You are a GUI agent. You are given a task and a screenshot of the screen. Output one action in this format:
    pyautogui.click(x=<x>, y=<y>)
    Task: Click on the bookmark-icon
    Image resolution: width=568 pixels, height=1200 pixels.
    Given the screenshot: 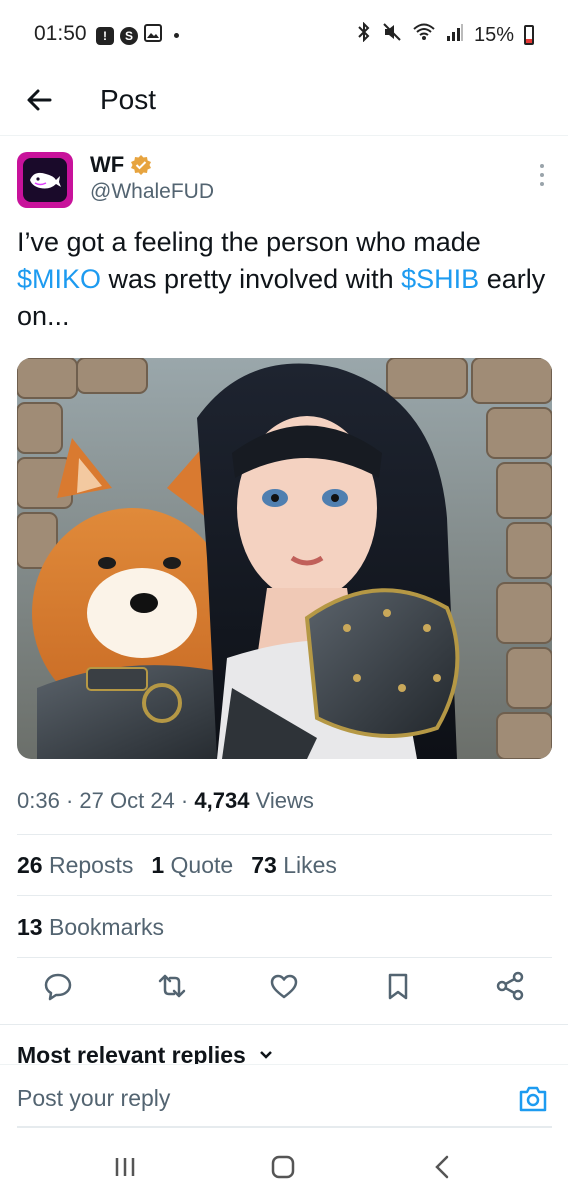 What is the action you would take?
    pyautogui.click(x=398, y=986)
    